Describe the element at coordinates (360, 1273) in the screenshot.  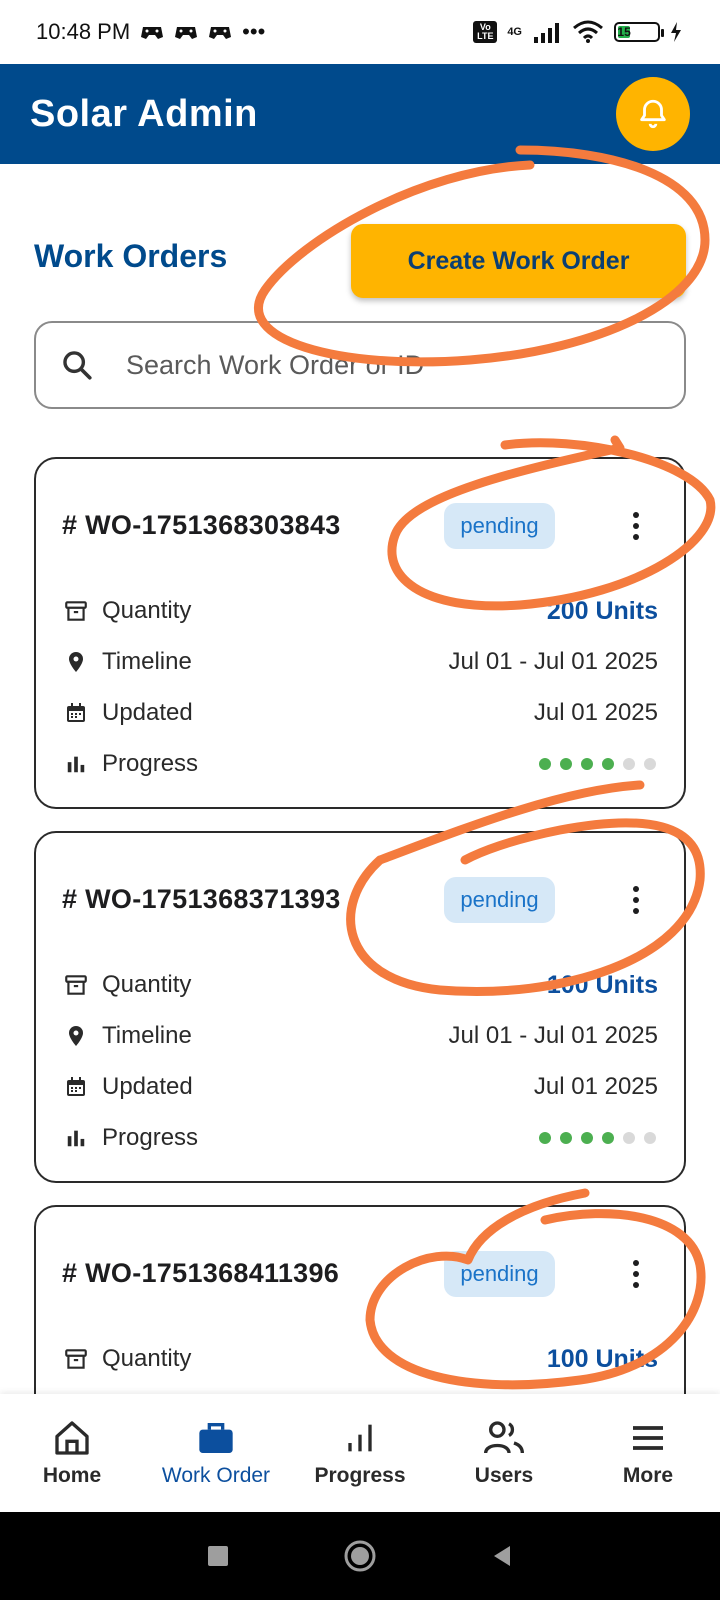
I see `card-header: # WO-1751368411396 pending` at that location.